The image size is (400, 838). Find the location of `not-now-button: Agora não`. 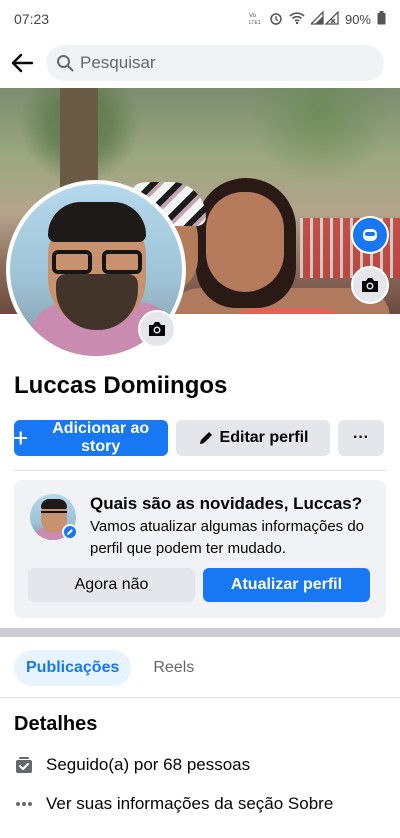

not-now-button: Agora não is located at coordinates (111, 585).